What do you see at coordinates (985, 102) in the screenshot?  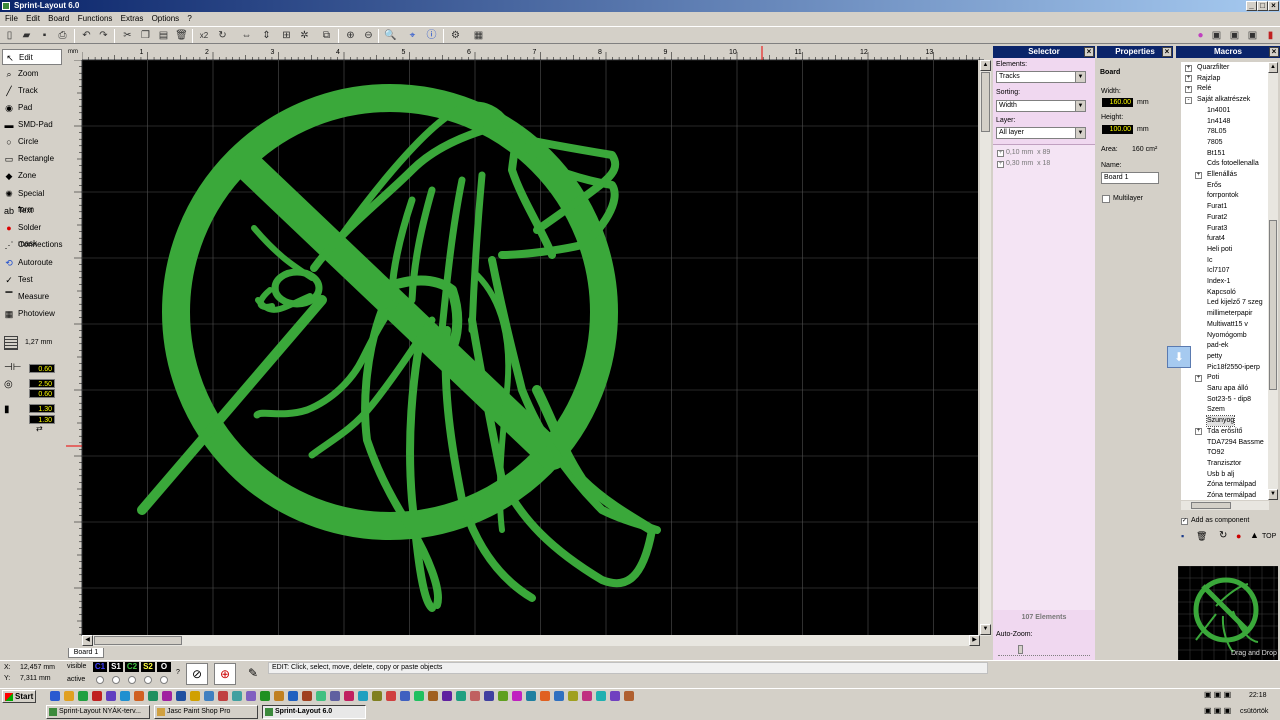 I see `vertical-scroll-thumb` at bounding box center [985, 102].